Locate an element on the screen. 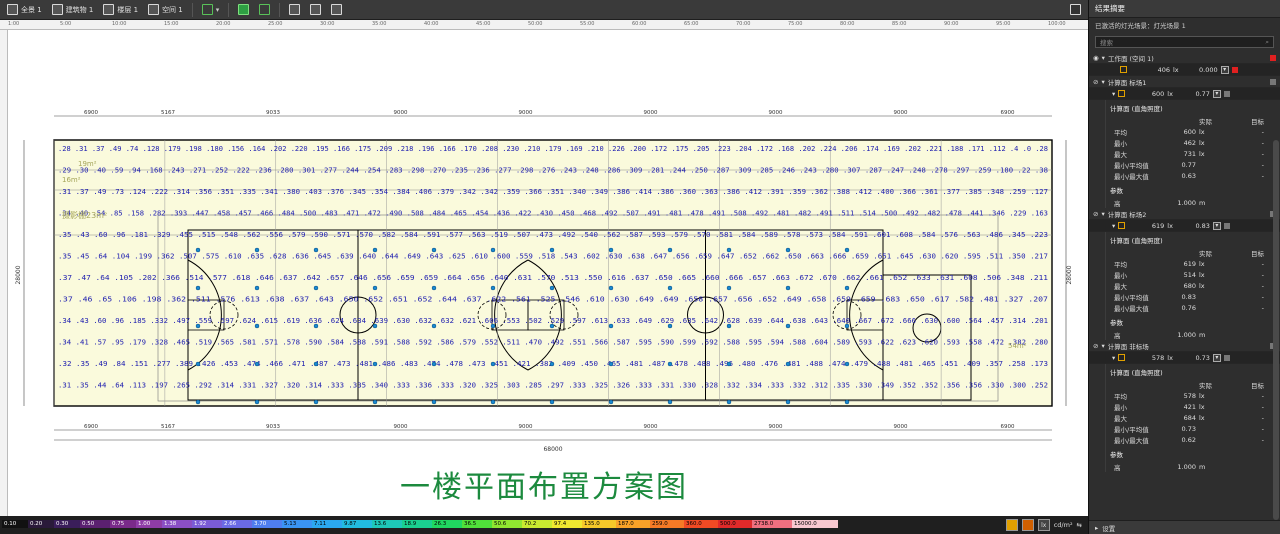 The image size is (1280, 534). calc-surface-header: ⊘ ▾ 计算面 标场2 is located at coordinates (1184, 214).